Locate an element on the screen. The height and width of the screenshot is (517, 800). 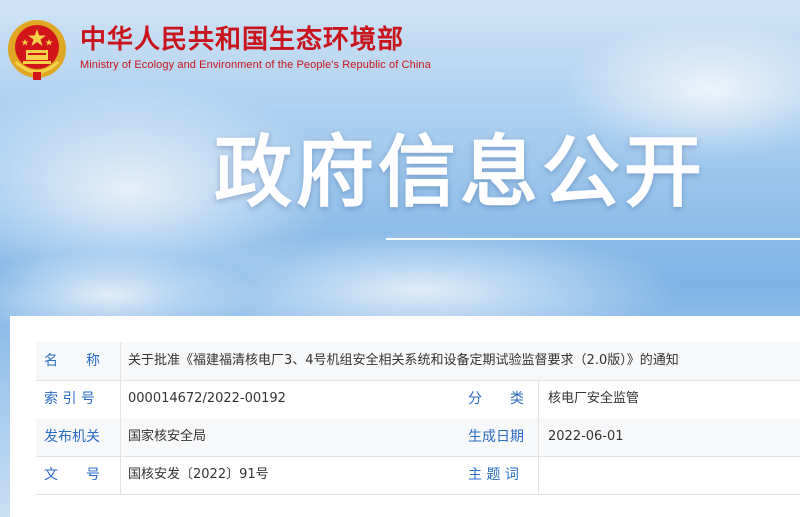
ministry-name-cn: 中华人民共和国生态环境部 is located at coordinates (255, 40).